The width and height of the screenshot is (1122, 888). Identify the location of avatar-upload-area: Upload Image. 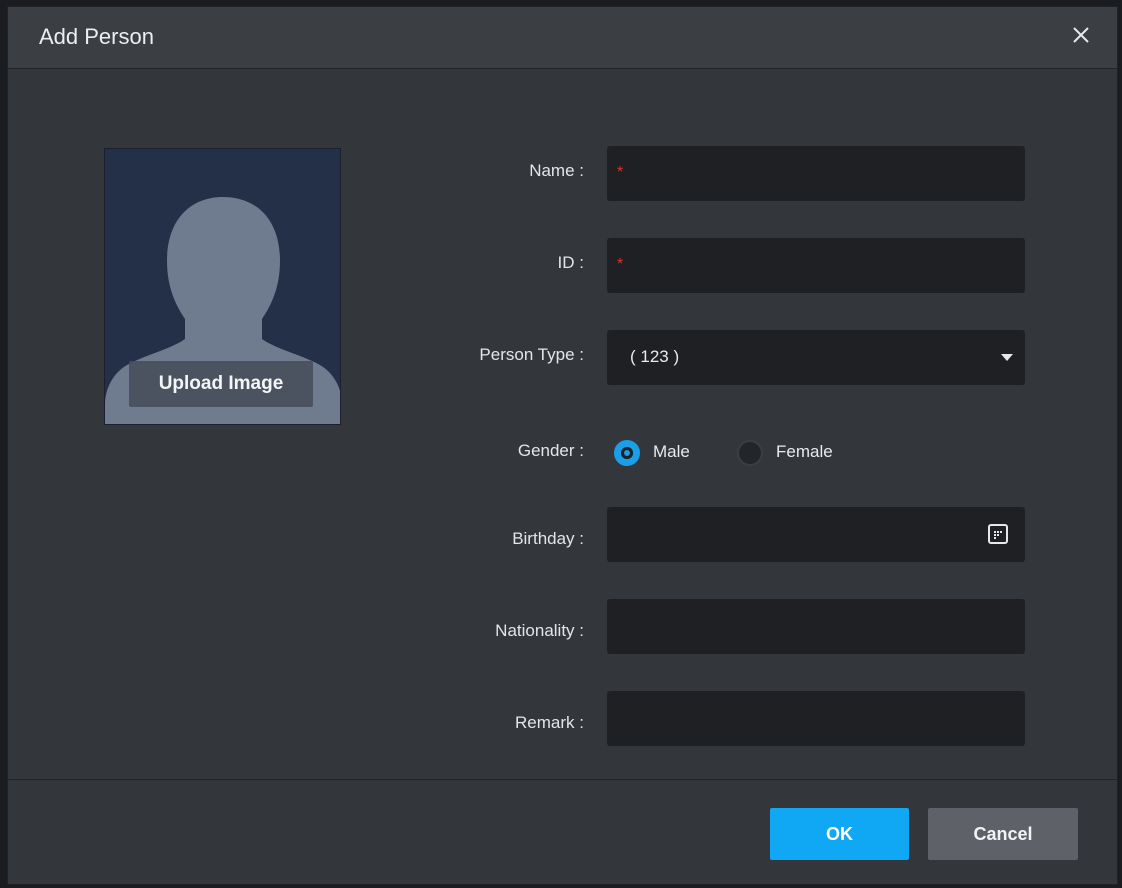
(222, 286).